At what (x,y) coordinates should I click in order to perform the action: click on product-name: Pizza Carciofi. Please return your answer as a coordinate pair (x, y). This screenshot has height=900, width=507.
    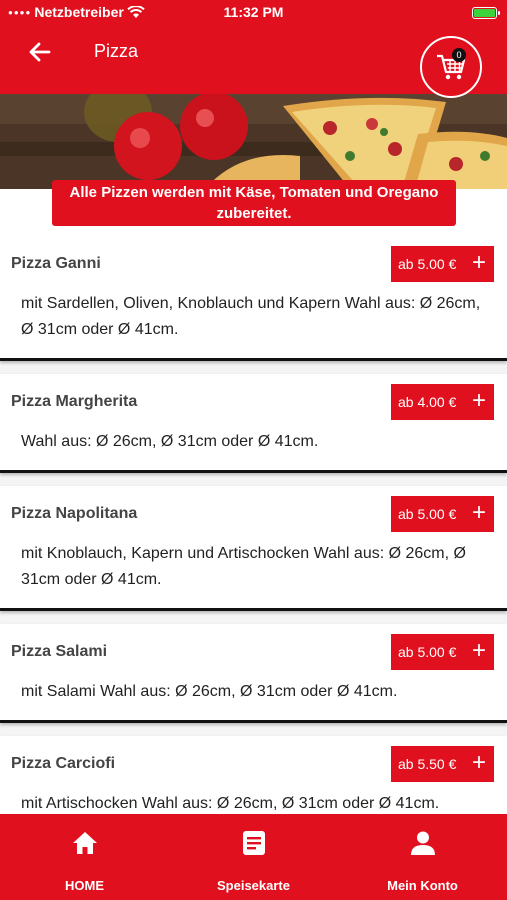
    Looking at the image, I should click on (63, 763).